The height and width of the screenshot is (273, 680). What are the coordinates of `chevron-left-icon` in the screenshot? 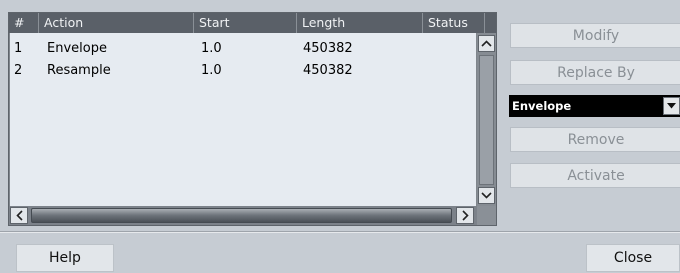 It's located at (19, 215).